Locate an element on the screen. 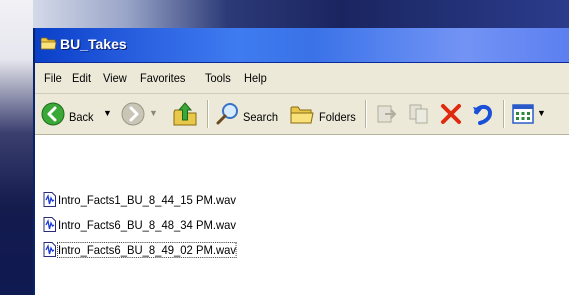 Image resolution: width=569 pixels, height=295 pixels. forward-dropdown-icon: ▼ is located at coordinates (153, 113).